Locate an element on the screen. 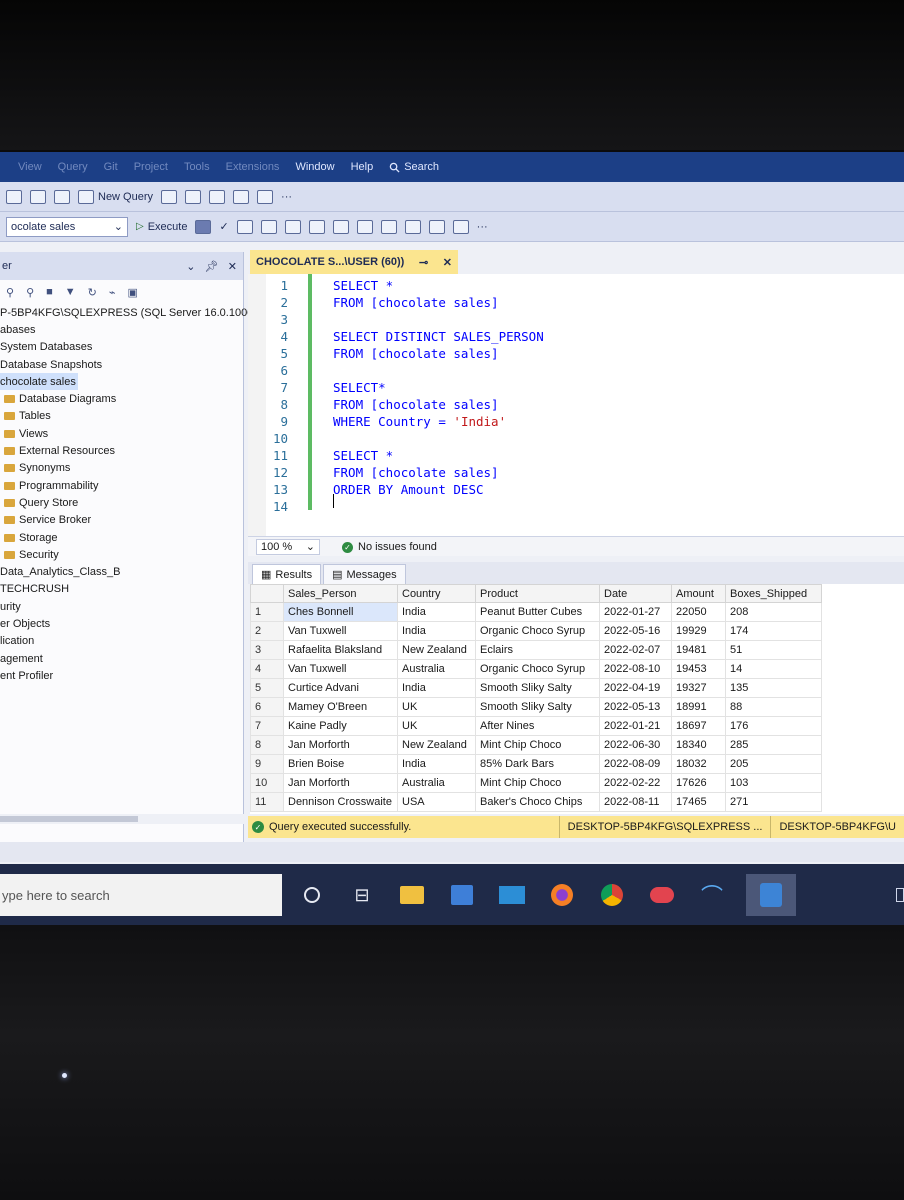  grid-cell: Dennison Crosswaite is located at coordinates (340, 802).